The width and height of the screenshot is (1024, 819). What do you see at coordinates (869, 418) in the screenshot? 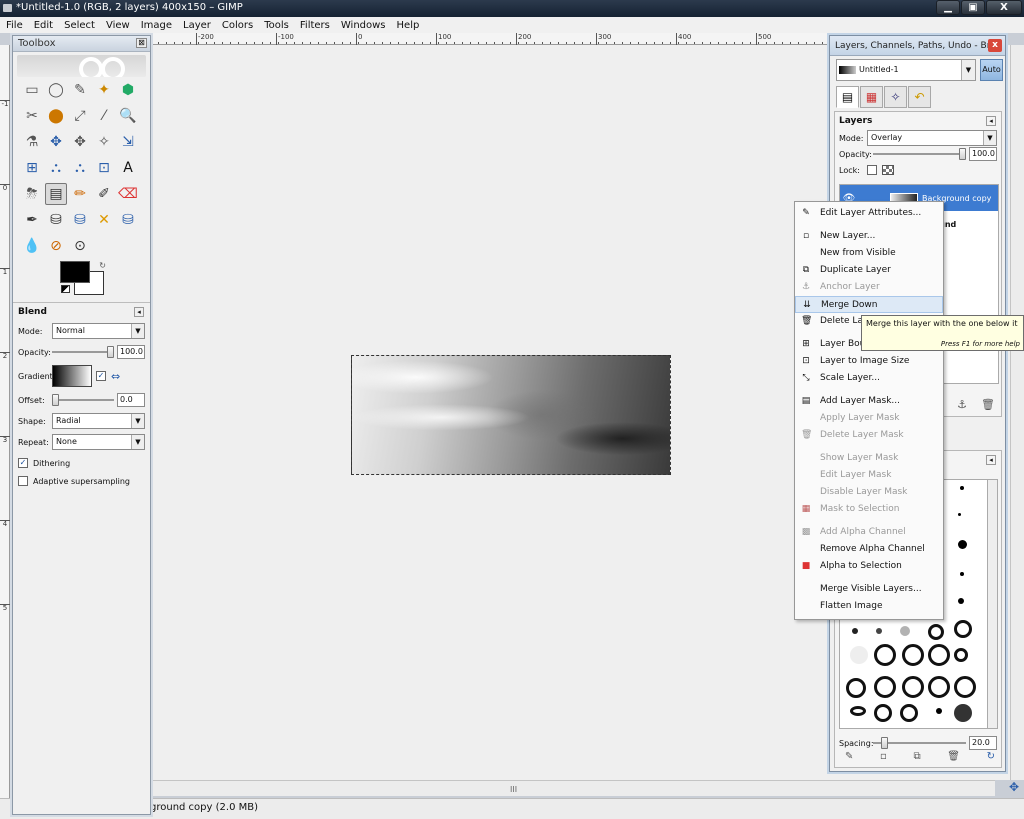
I see `menu-item-apply-layer-mask: Apply Layer Mask` at bounding box center [869, 418].